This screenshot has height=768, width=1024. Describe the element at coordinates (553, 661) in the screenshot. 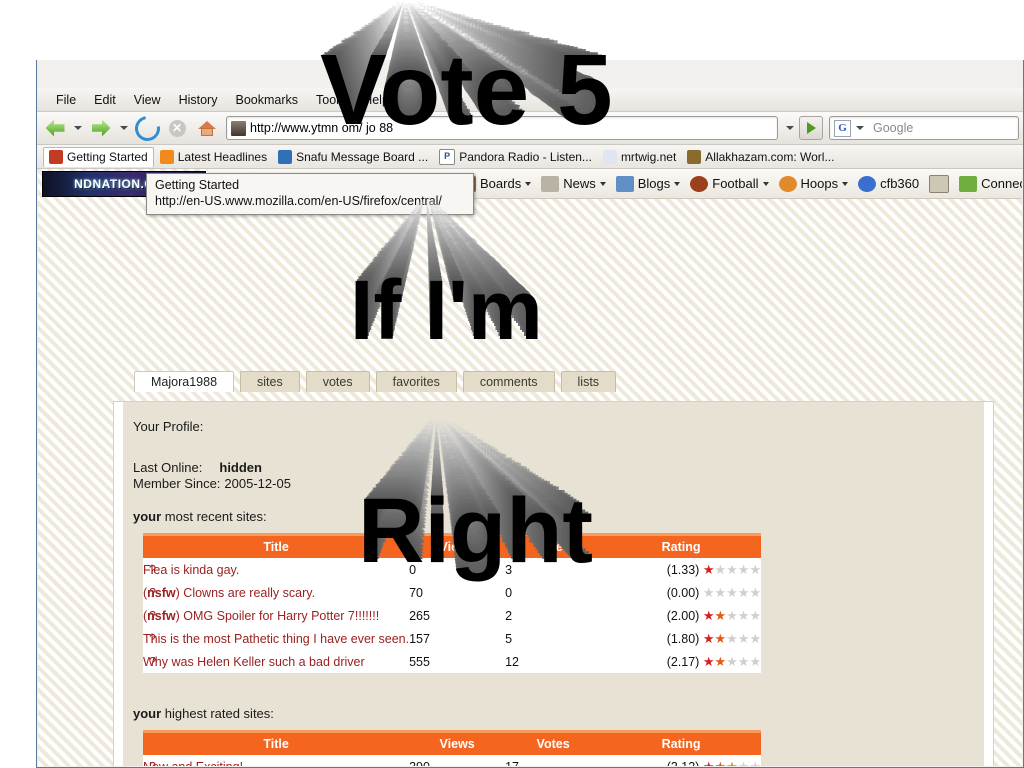

I see `cell-votes: 12` at that location.